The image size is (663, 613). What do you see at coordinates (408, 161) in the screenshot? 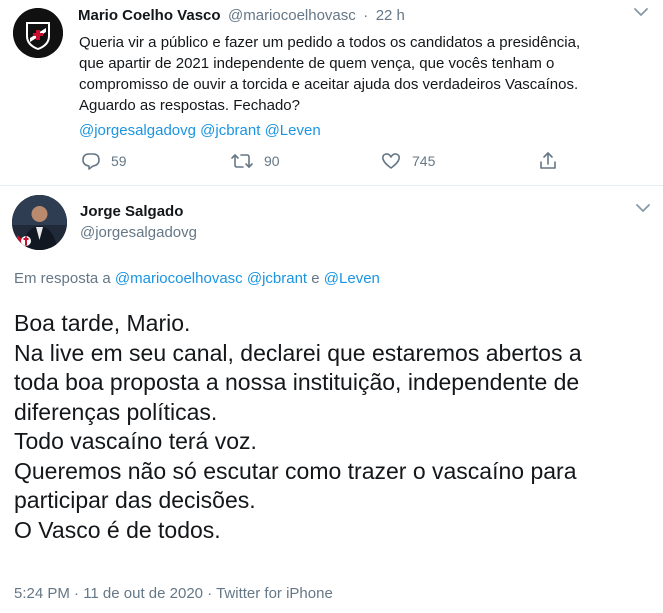
I see `like-action: 745` at bounding box center [408, 161].